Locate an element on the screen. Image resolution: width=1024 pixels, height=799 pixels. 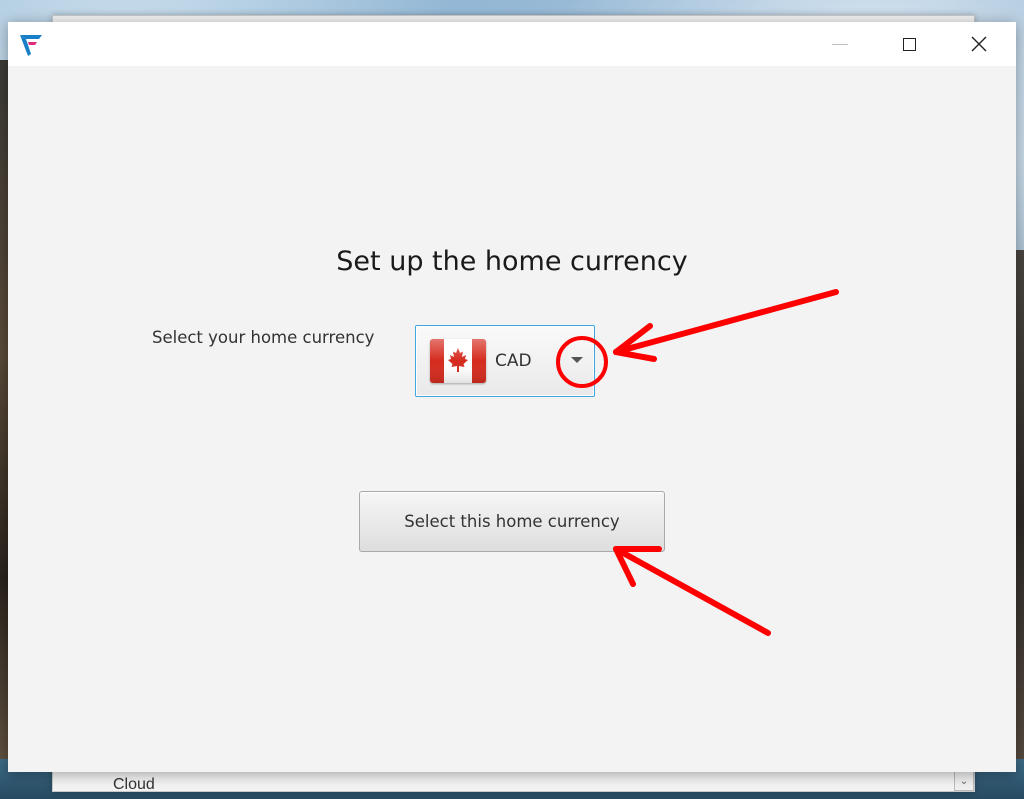
canada-flag-icon is located at coordinates (458, 361).